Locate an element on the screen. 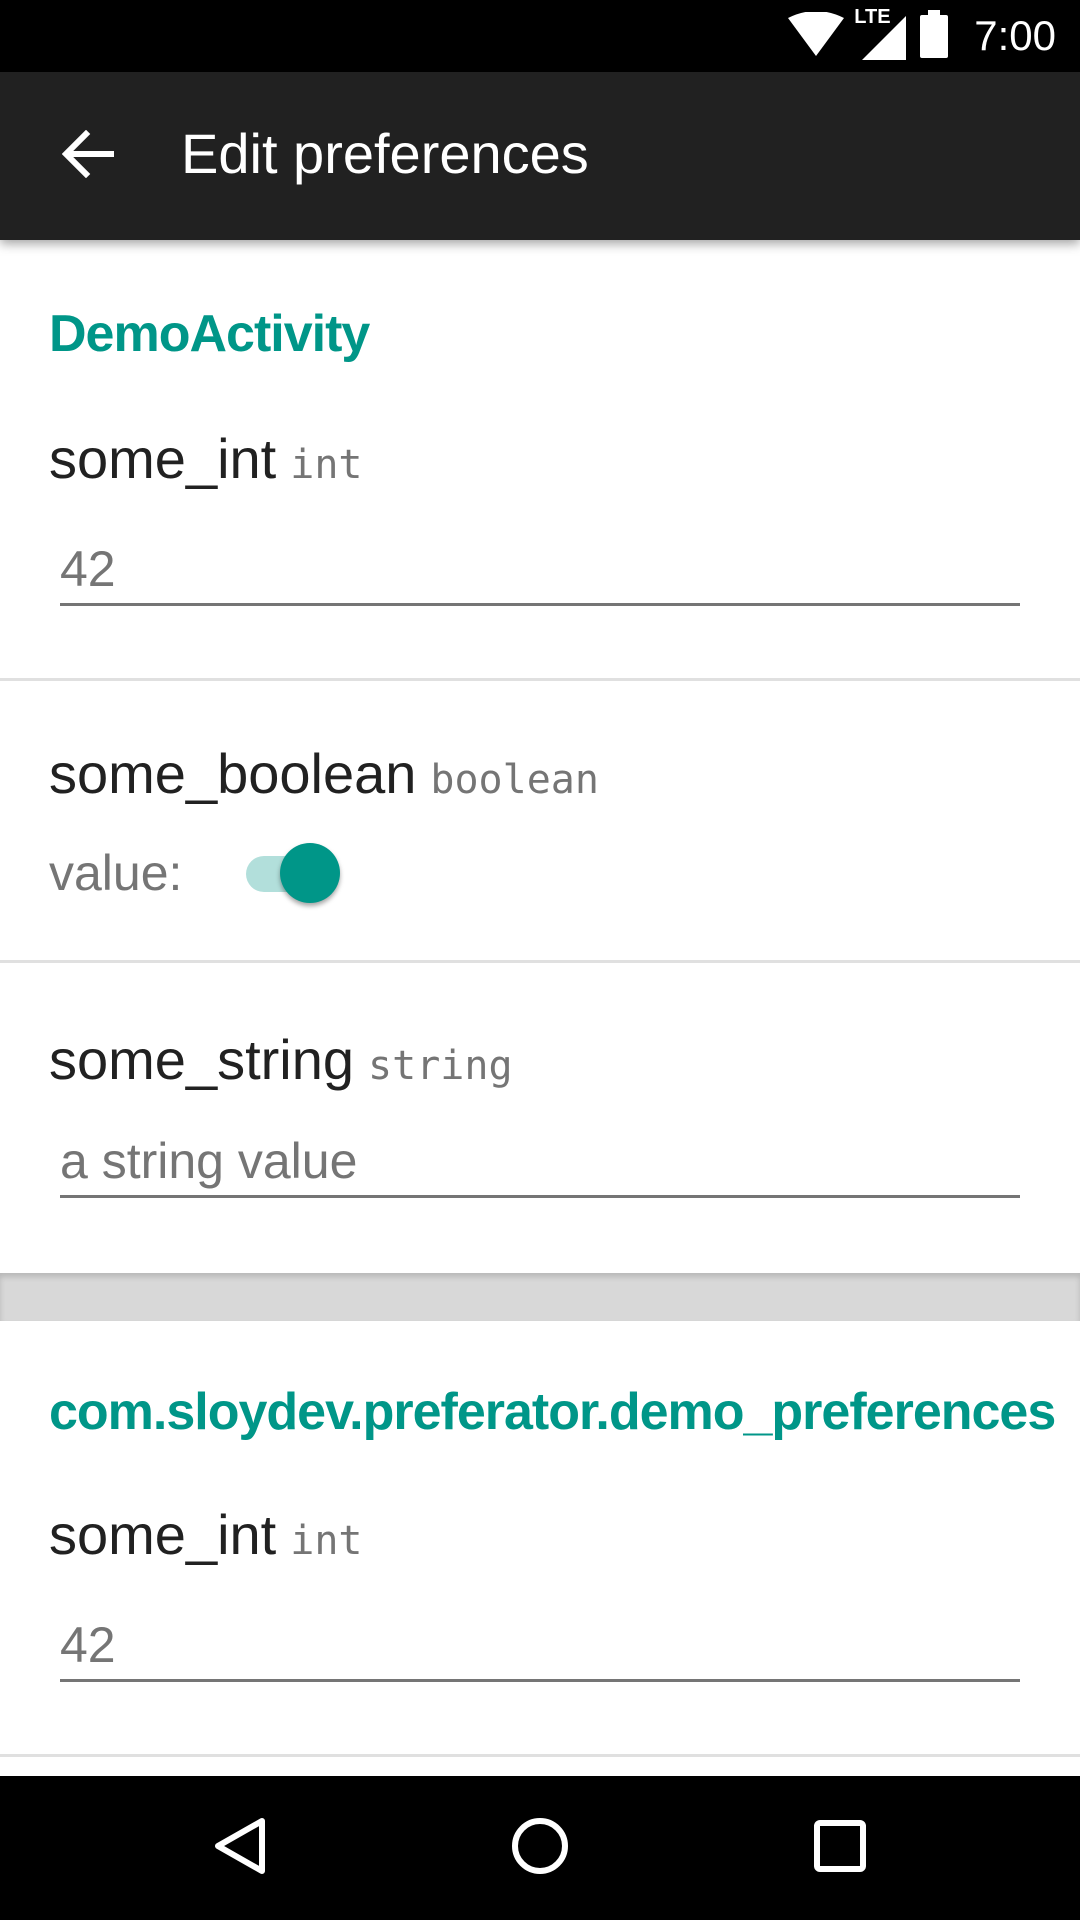  status-time: 7:00 is located at coordinates (1015, 35).